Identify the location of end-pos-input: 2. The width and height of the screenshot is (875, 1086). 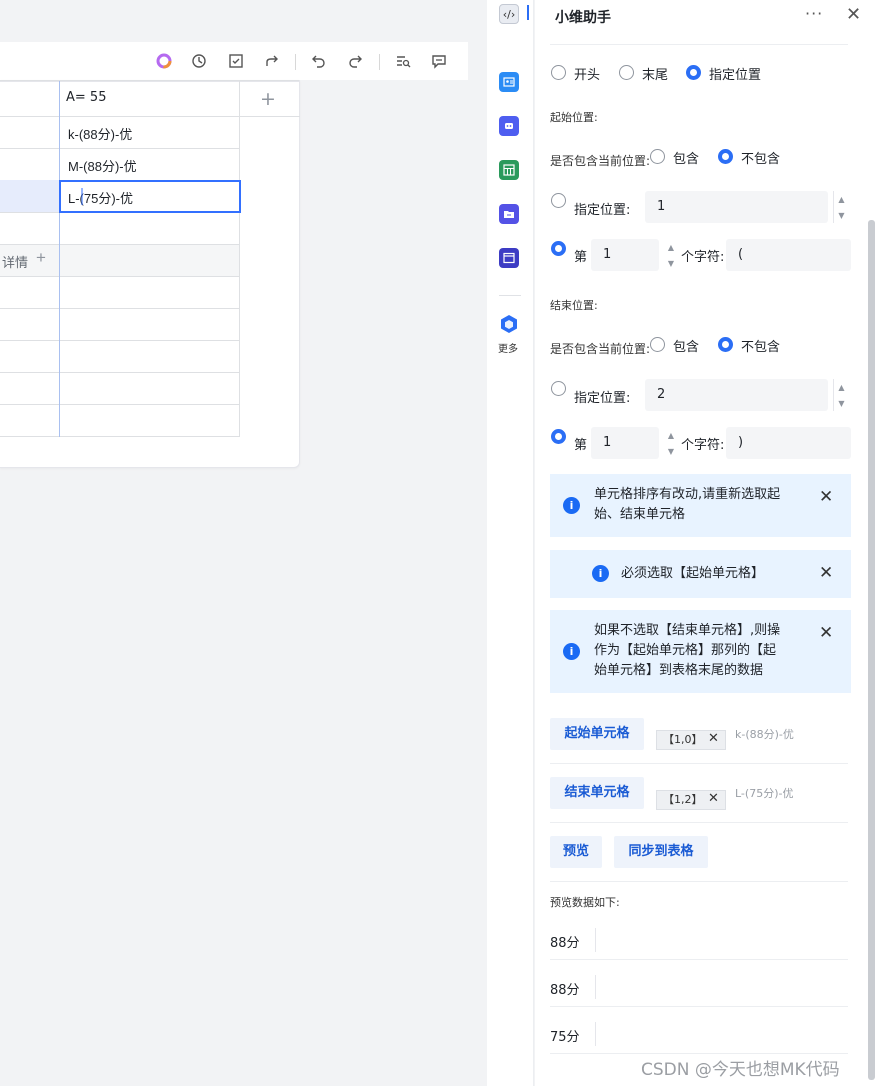
(736, 395).